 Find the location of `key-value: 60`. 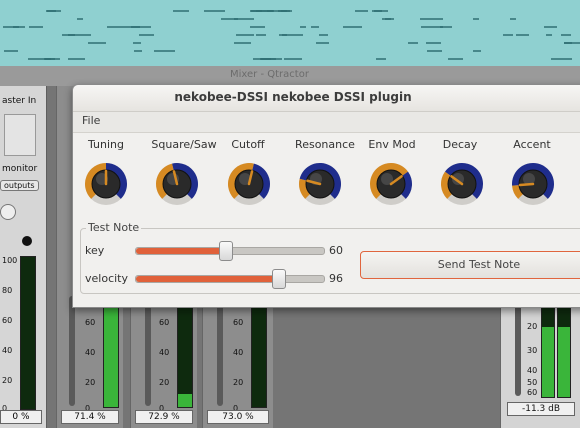

key-value: 60 is located at coordinates (336, 250).